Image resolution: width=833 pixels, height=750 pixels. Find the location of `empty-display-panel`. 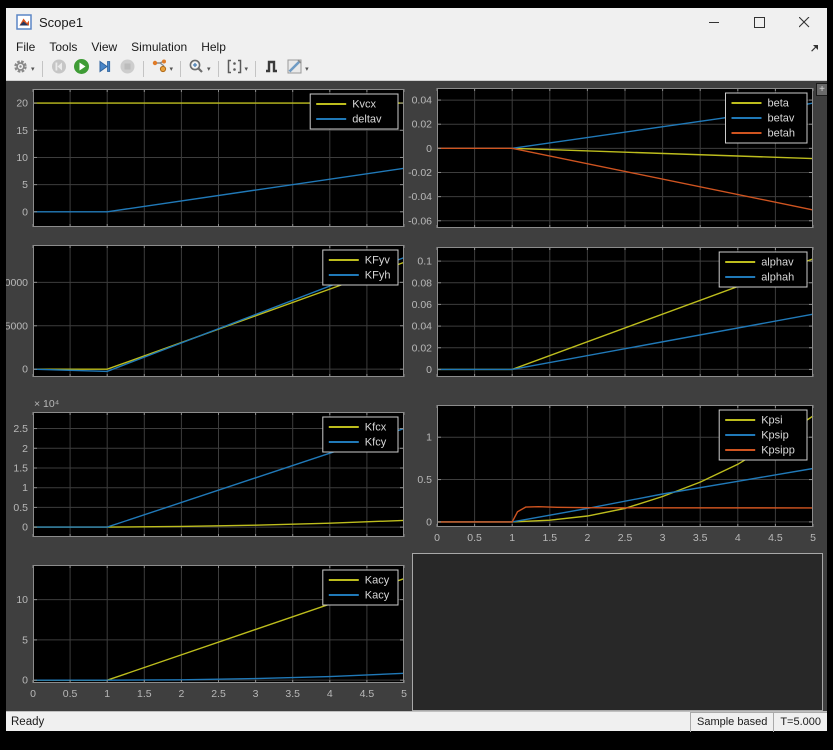

empty-display-panel is located at coordinates (617, 632).